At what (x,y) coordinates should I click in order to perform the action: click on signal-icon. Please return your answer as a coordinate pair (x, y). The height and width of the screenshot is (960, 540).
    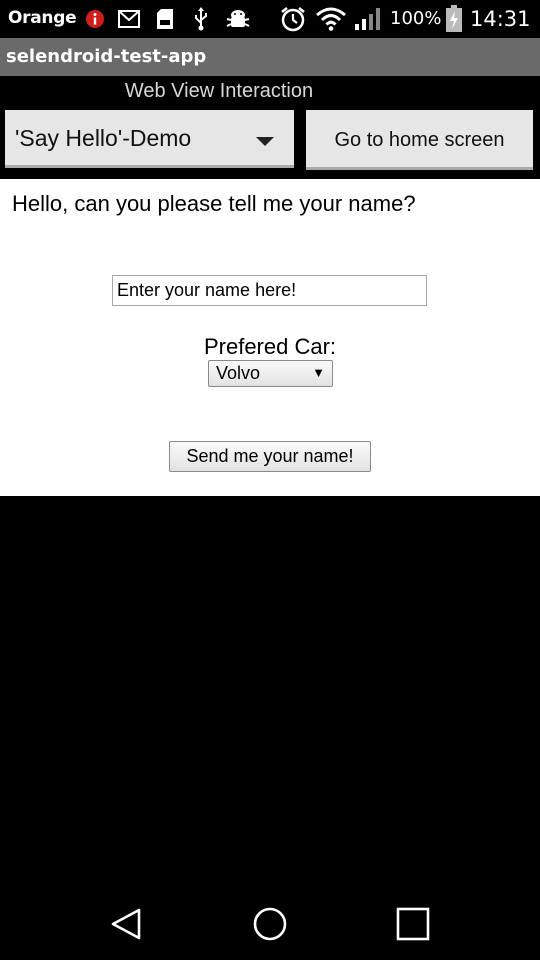
    Looking at the image, I should click on (368, 19).